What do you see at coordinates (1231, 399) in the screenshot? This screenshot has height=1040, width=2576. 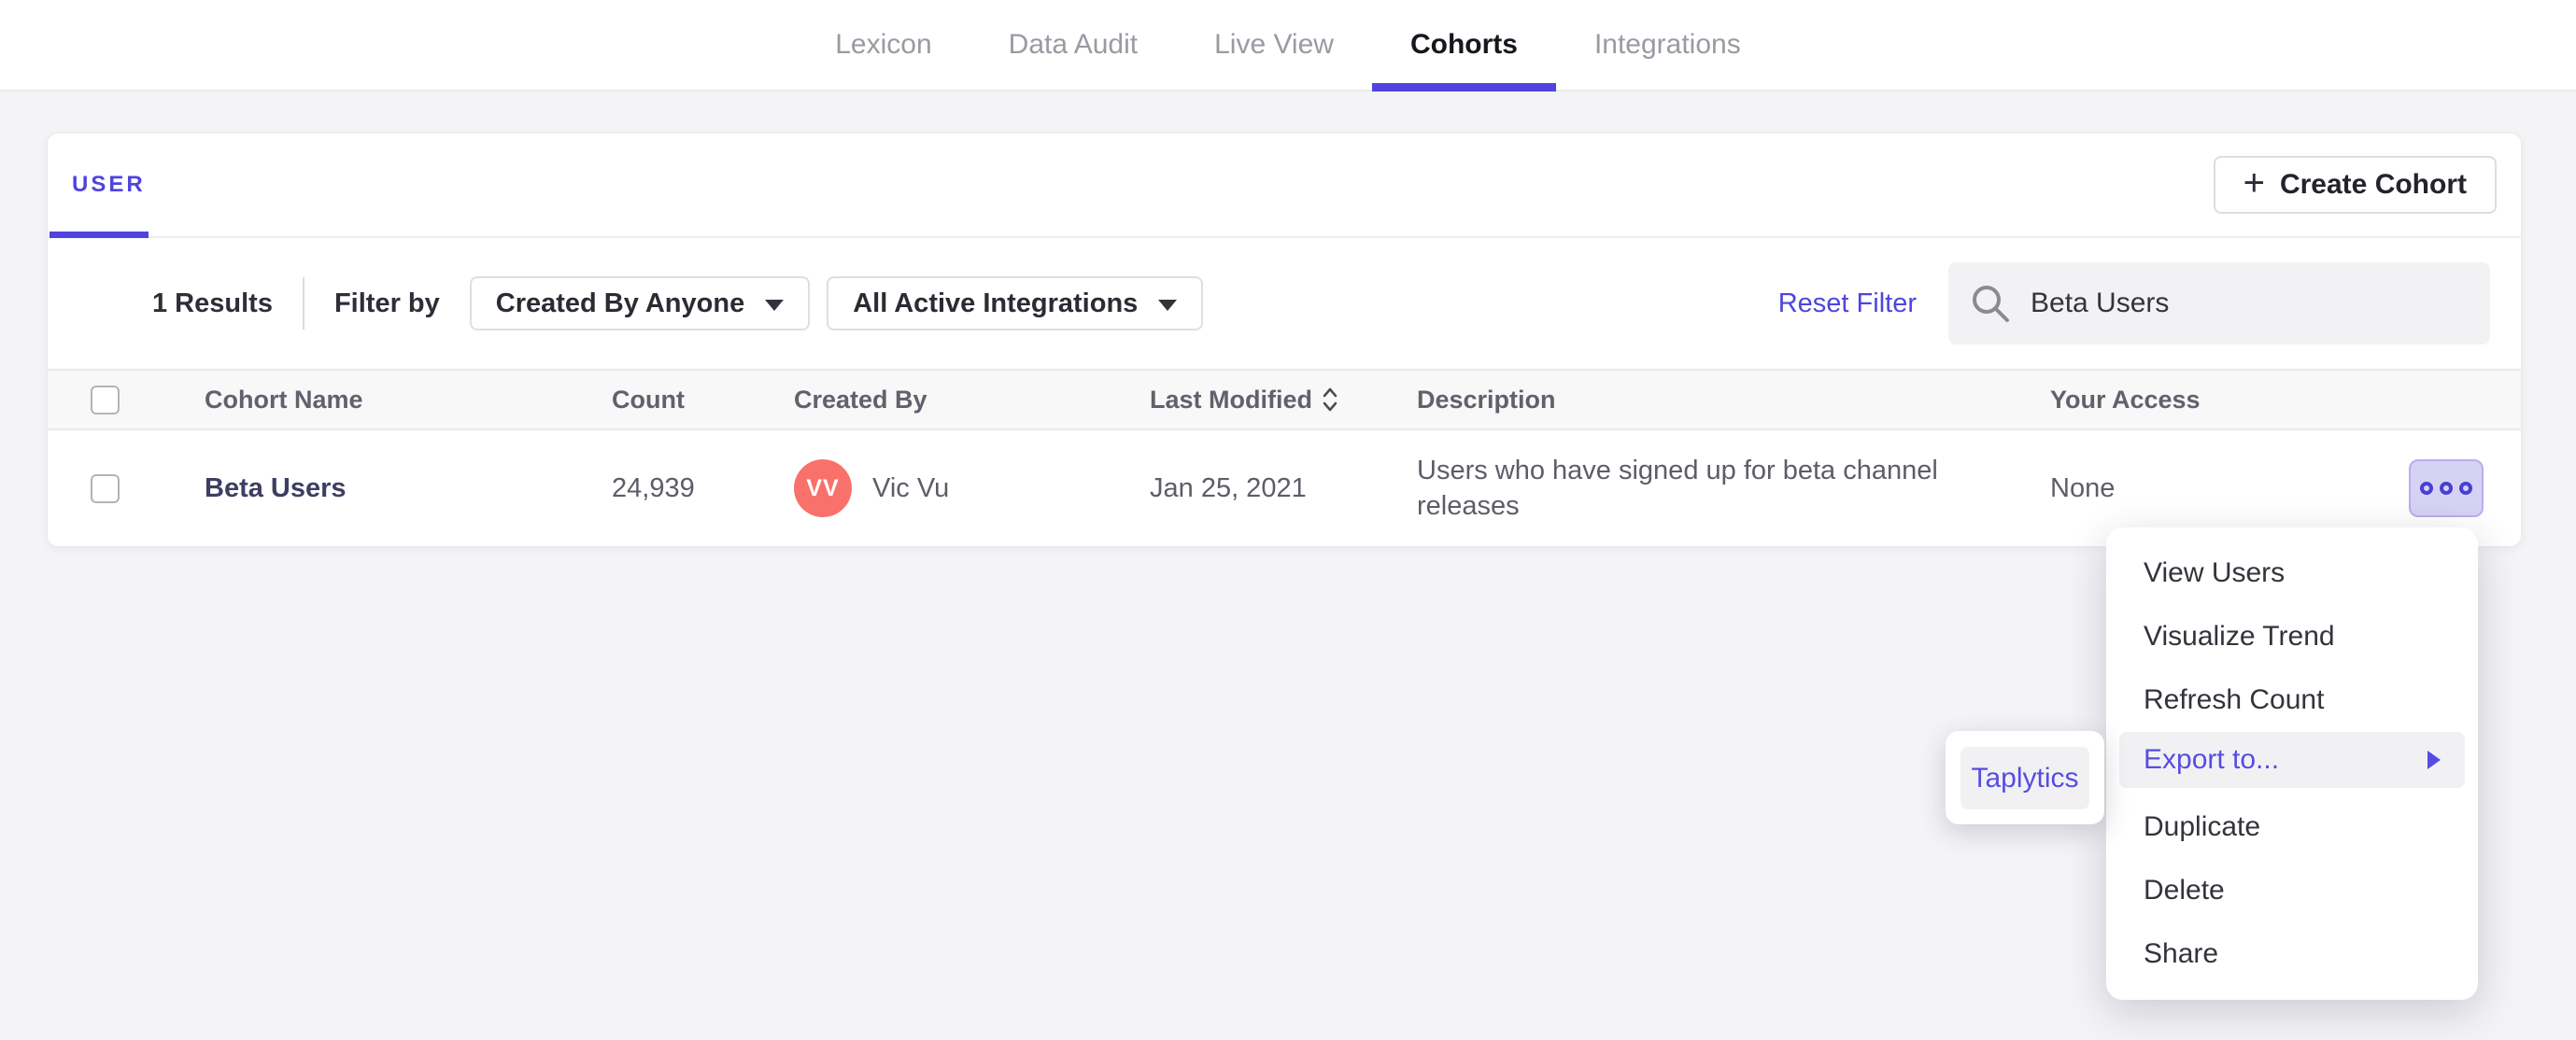 I see `last-modified-label: Last Modified` at bounding box center [1231, 399].